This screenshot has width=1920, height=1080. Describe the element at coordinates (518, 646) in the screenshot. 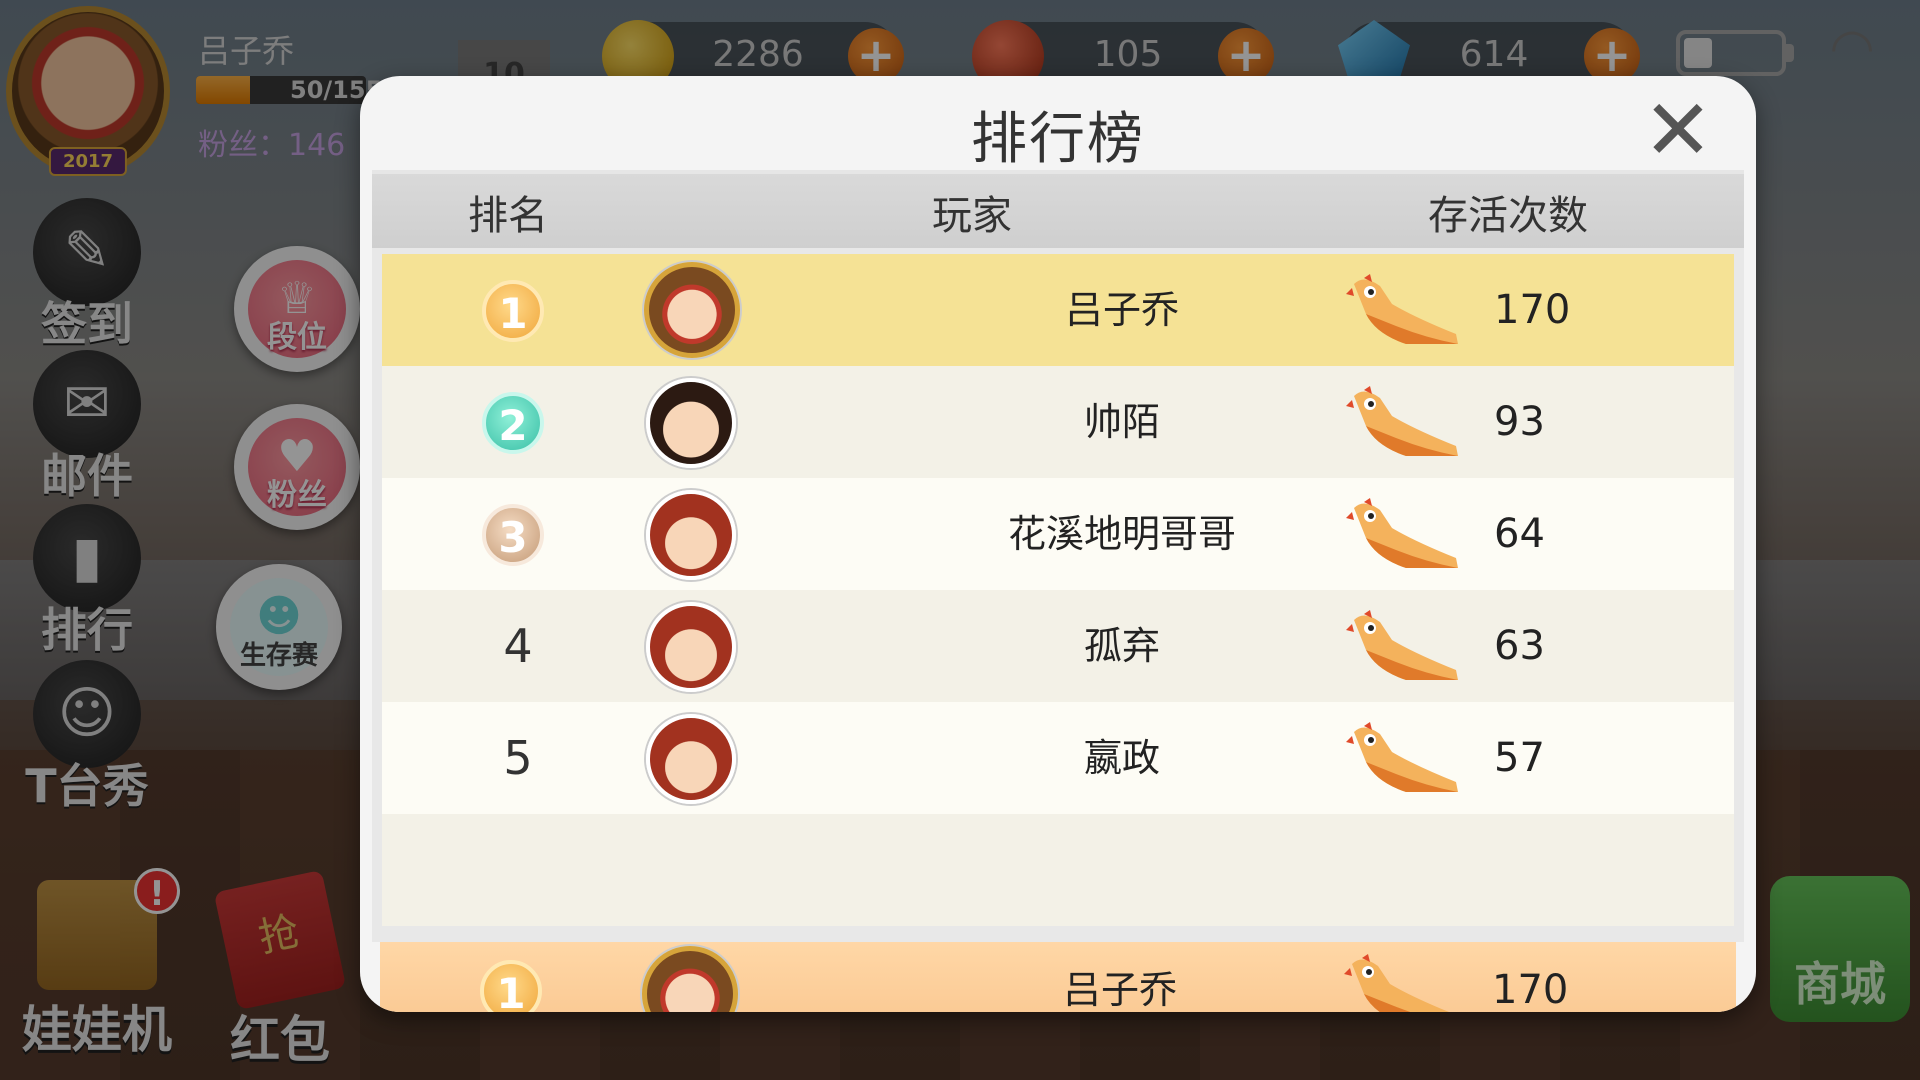

I see `rank-number: 4` at that location.